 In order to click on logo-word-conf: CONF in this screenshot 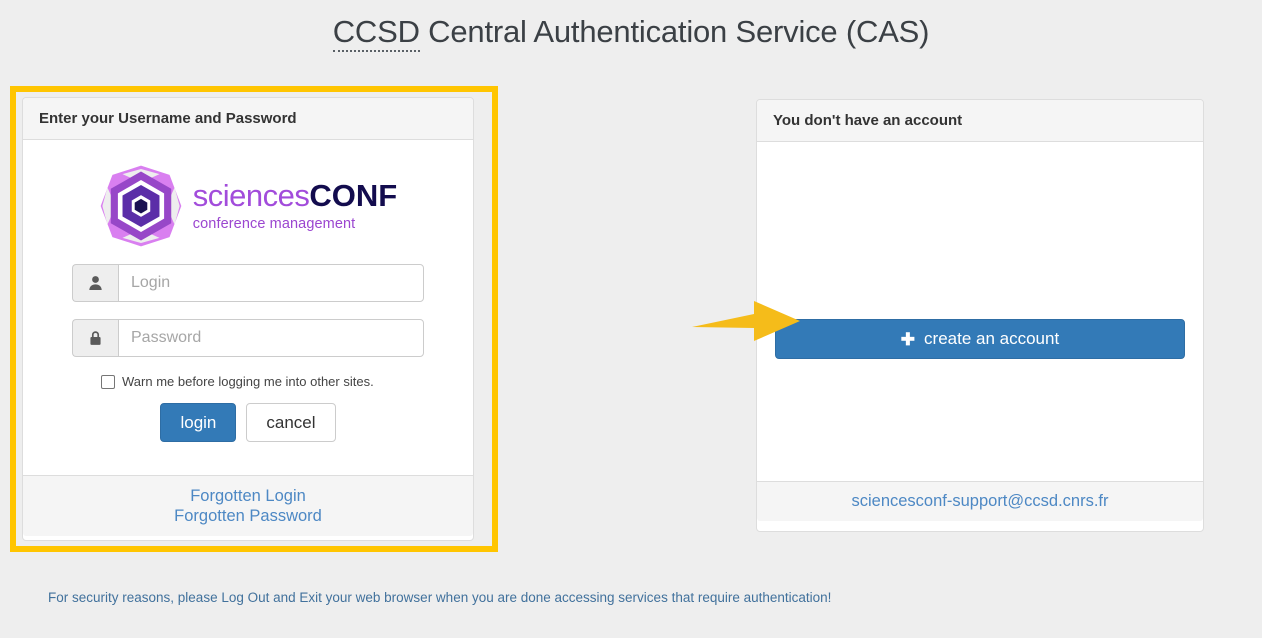, I will do `click(353, 196)`.